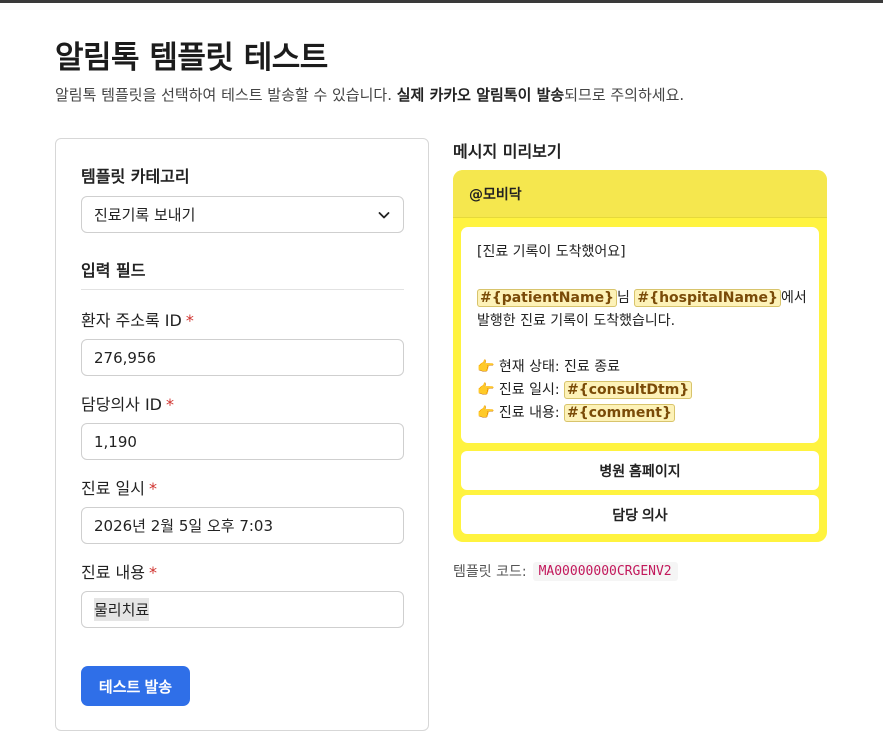 This screenshot has height=752, width=883. Describe the element at coordinates (547, 298) in the screenshot. I see `variable-patient-name: #{patientName}` at that location.